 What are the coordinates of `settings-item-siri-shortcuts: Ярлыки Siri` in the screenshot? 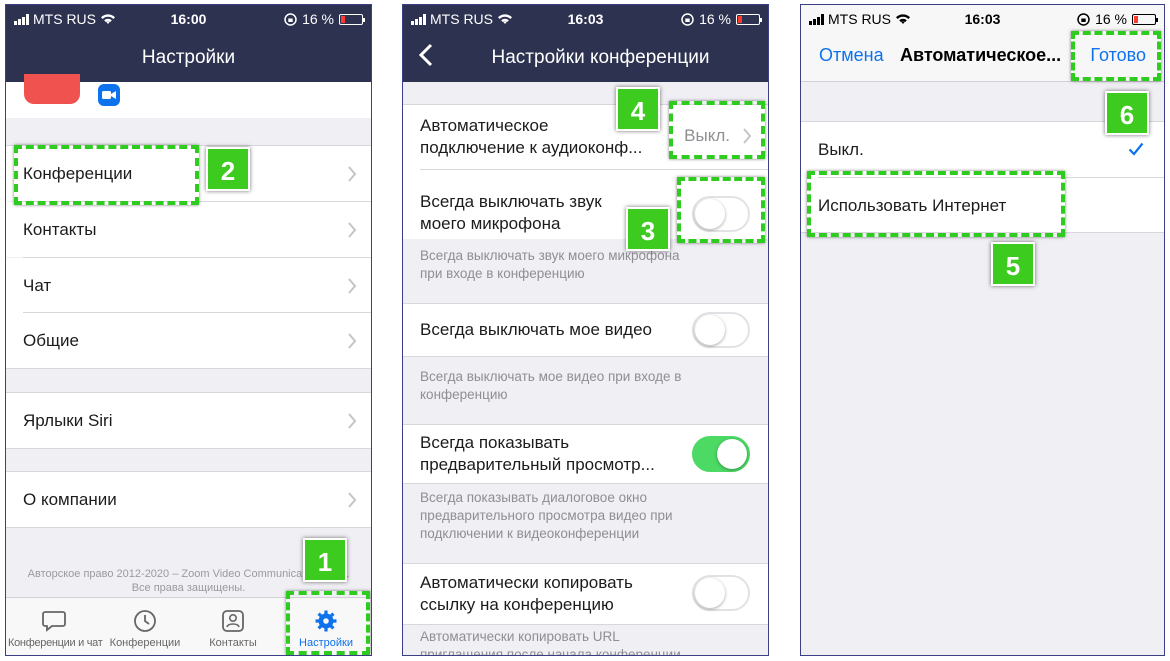 It's located at (188, 420).